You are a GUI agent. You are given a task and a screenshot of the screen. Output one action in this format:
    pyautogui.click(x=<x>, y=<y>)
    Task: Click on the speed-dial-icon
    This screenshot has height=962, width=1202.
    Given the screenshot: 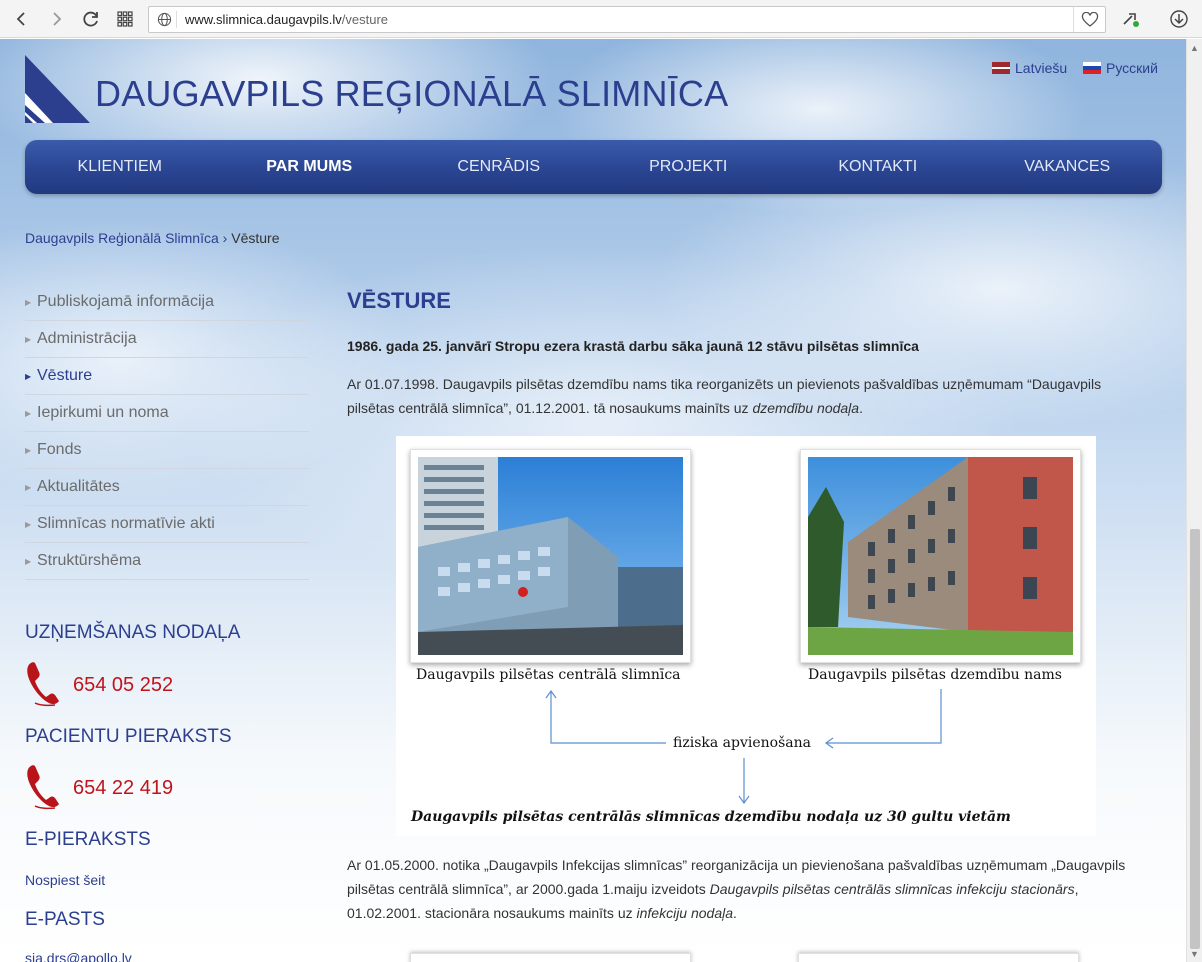 What is the action you would take?
    pyautogui.click(x=125, y=19)
    